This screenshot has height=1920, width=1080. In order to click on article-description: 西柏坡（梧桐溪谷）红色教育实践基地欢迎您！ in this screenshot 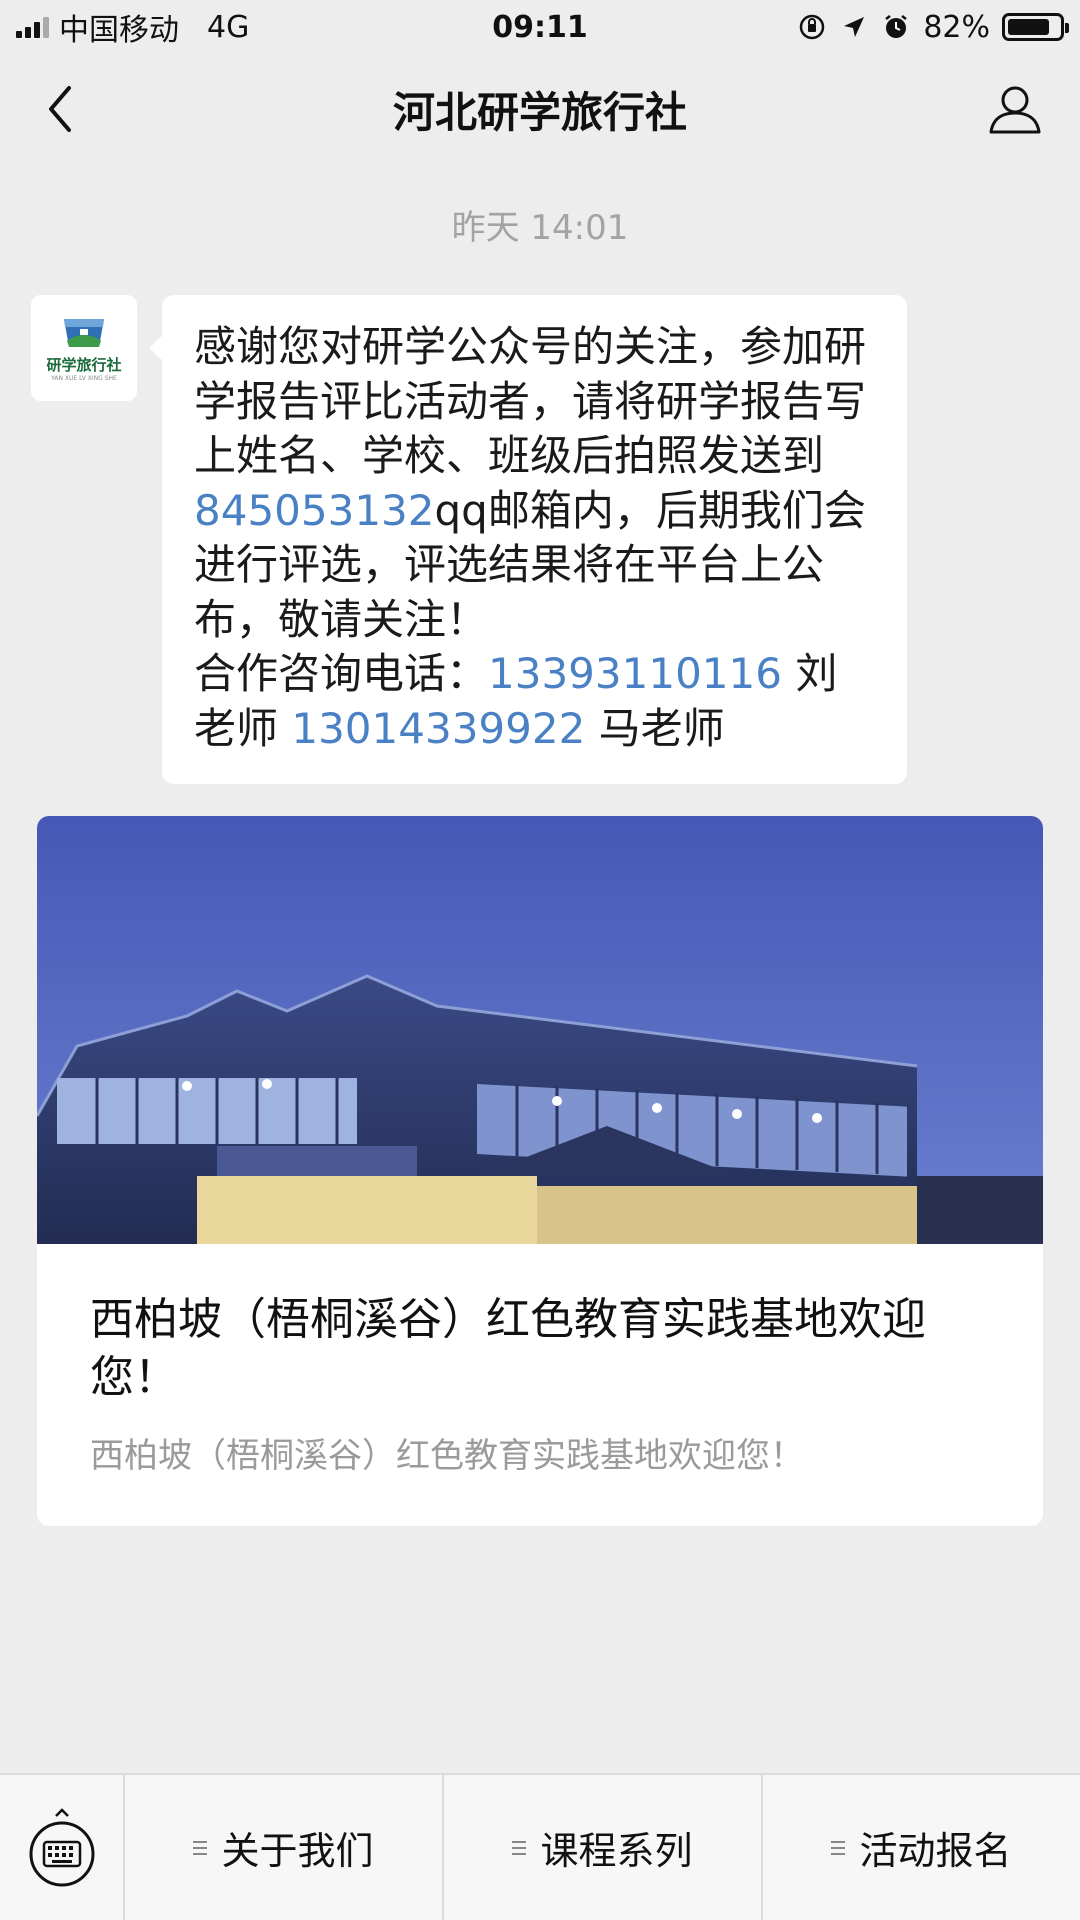, I will do `click(447, 1456)`.